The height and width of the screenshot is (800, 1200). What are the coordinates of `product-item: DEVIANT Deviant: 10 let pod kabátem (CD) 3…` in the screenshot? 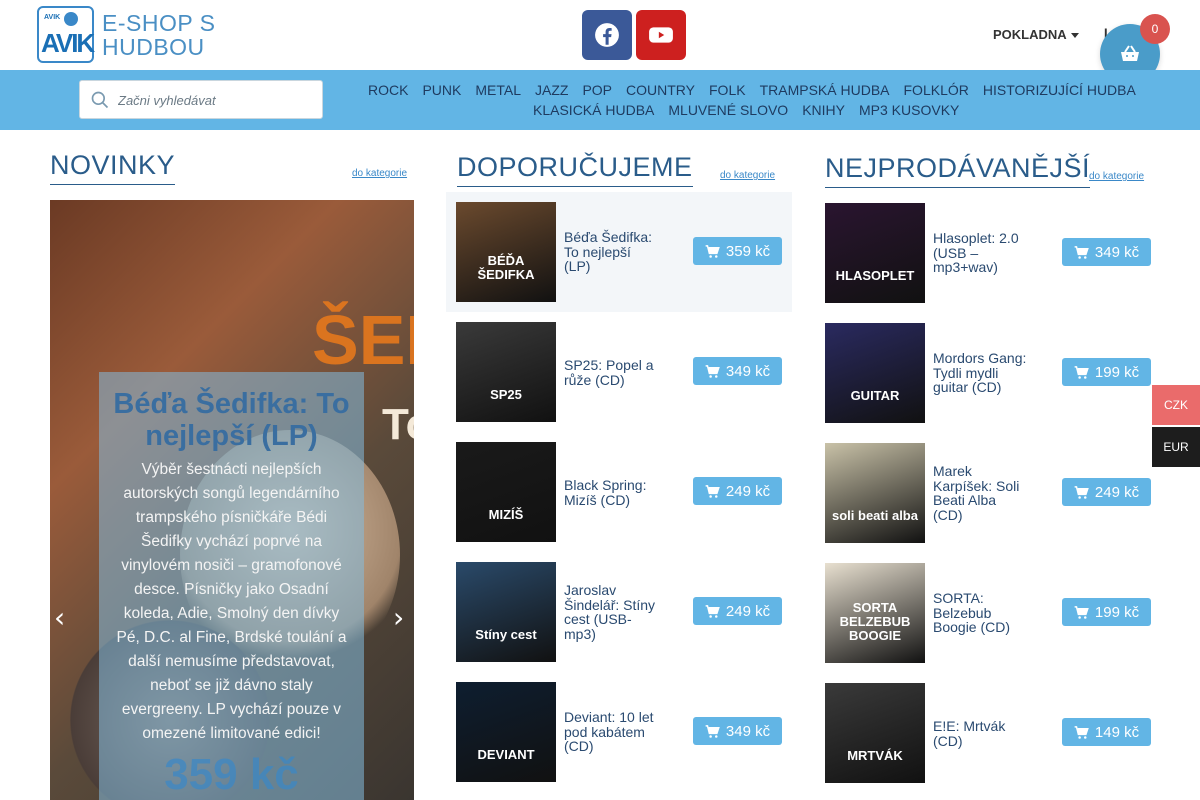 It's located at (619, 732).